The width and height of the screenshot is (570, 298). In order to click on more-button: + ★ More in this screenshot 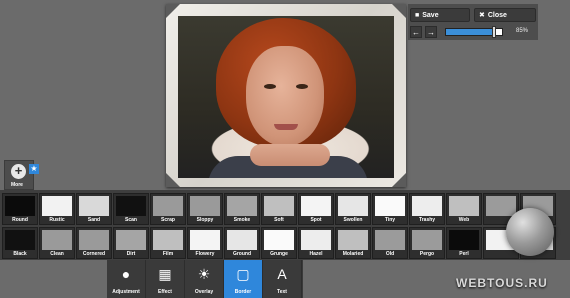, I will do `click(21, 175)`.